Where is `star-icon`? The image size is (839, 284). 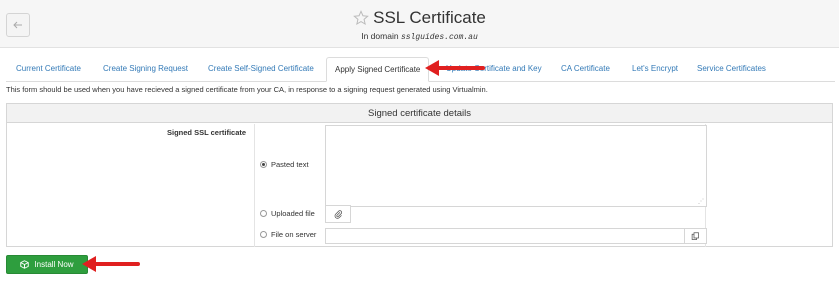 star-icon is located at coordinates (361, 18).